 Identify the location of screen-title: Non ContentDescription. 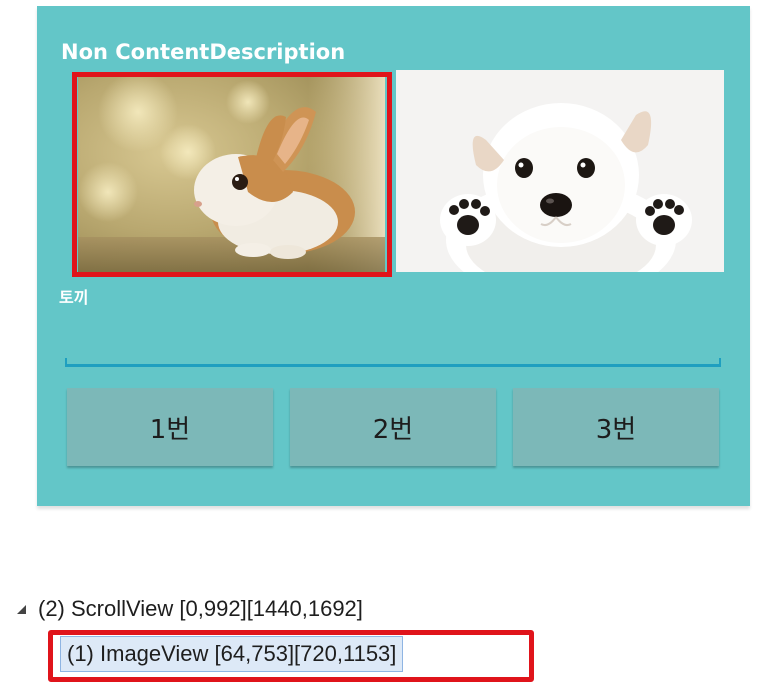
(203, 52).